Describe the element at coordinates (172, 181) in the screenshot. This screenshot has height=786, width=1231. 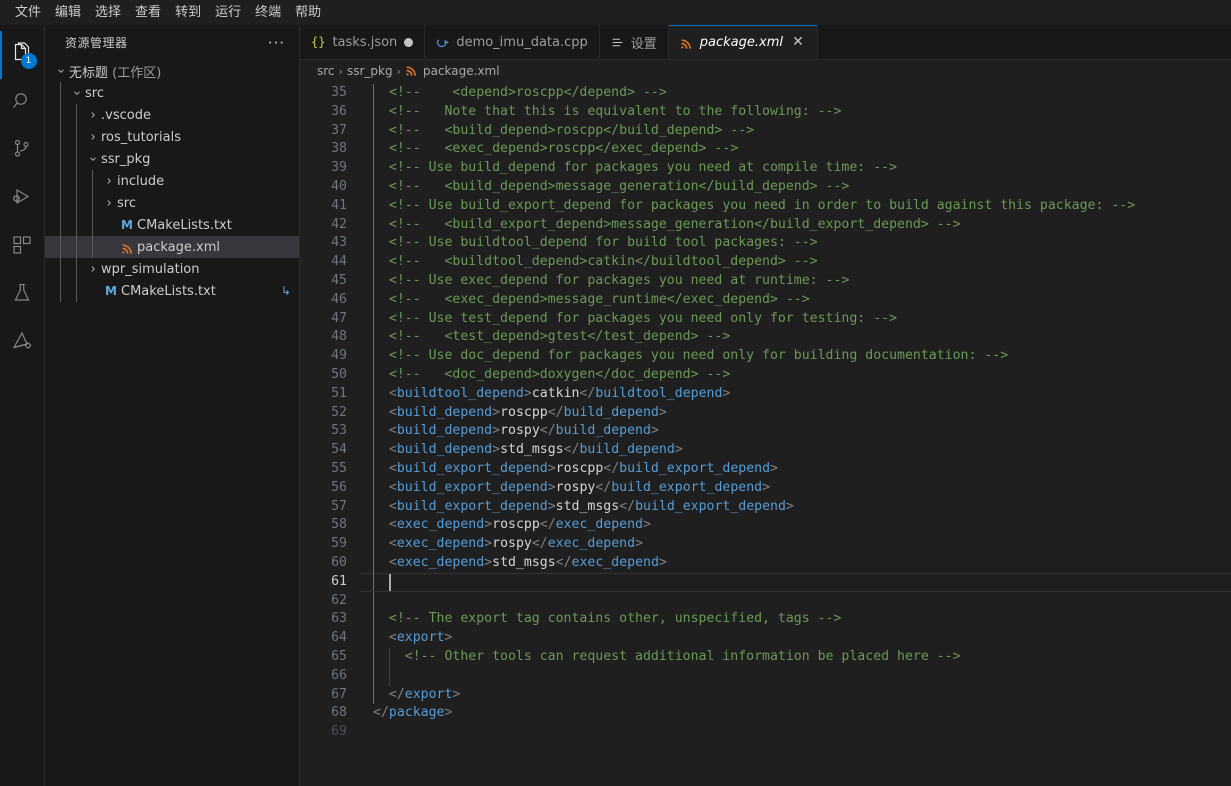
I see `tree-item-include: include` at that location.